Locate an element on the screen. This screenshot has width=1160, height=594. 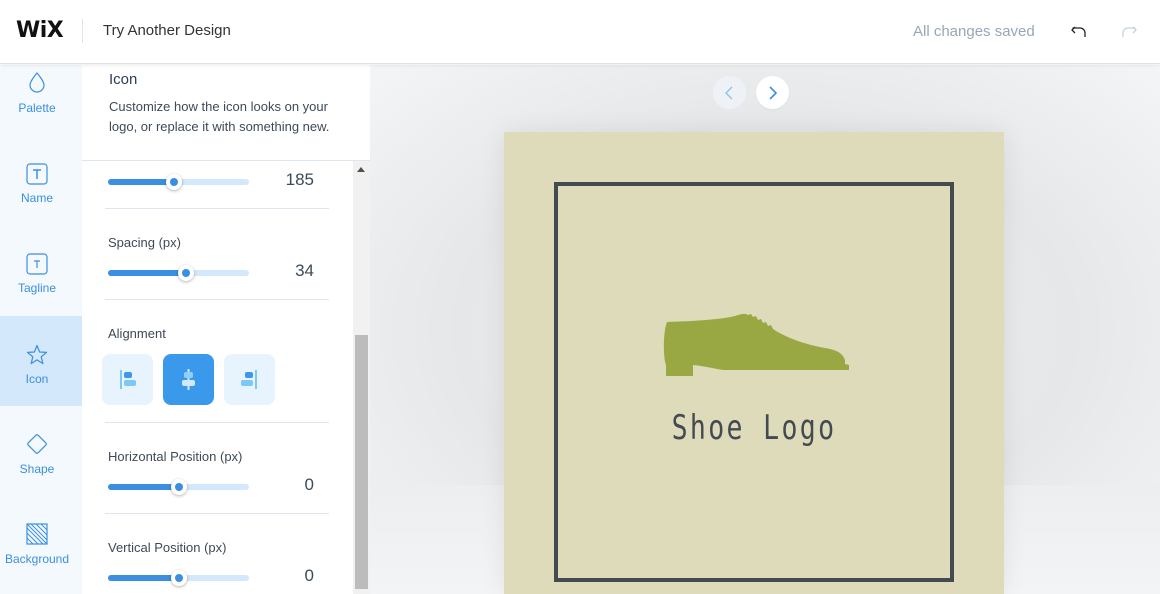
vertical-position-slider is located at coordinates (178, 578).